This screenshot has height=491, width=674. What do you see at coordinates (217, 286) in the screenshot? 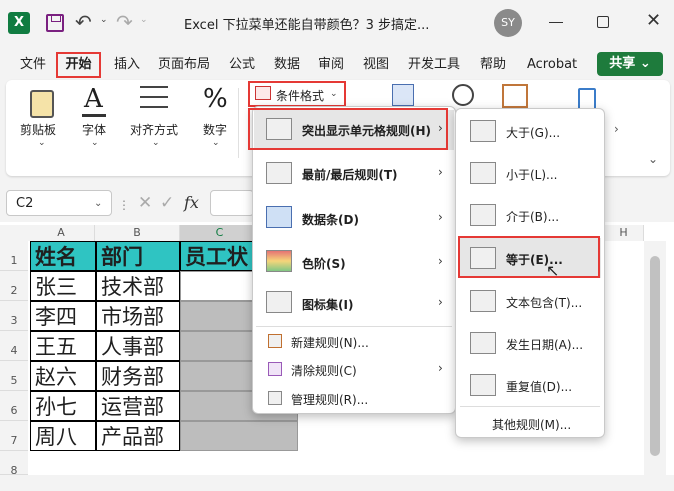
I see `active-cell-c2` at bounding box center [217, 286].